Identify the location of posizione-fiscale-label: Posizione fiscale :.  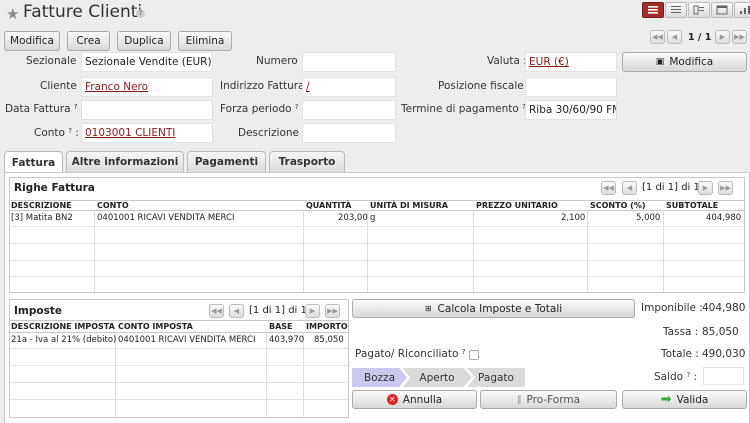
(484, 86).